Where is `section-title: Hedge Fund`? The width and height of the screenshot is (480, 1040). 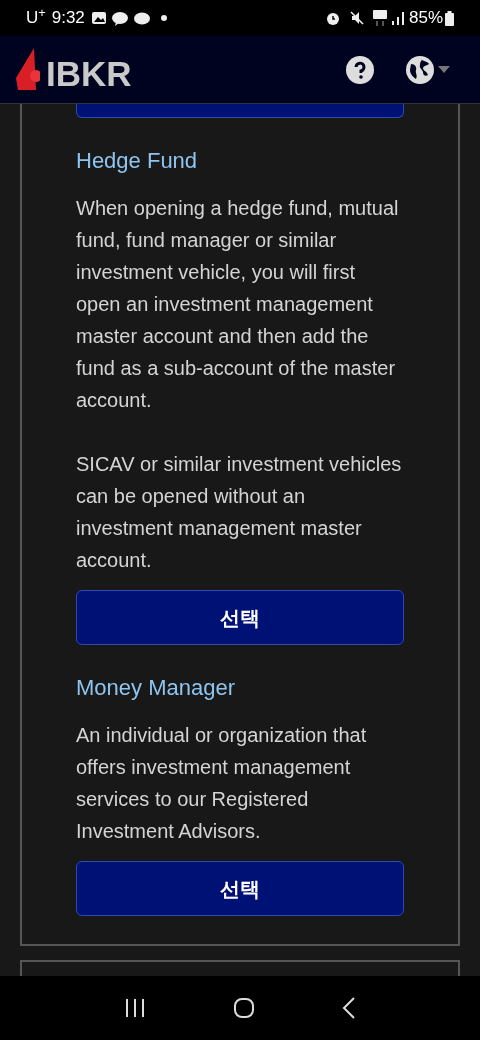
section-title: Hedge Fund is located at coordinates (137, 161).